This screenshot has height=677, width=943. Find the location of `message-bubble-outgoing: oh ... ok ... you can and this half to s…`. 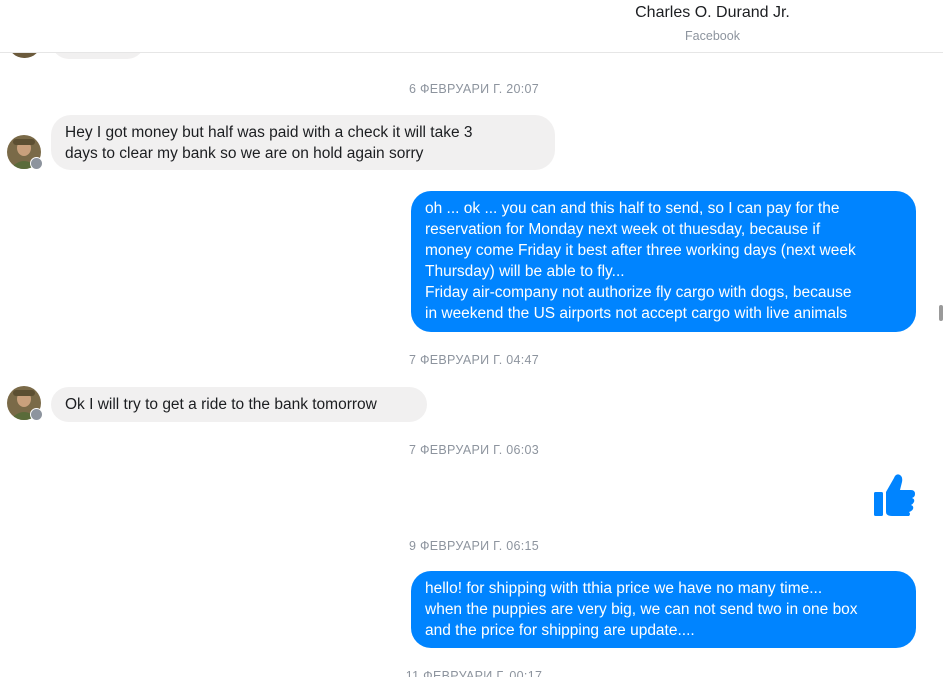

message-bubble-outgoing: oh ... ok ... you can and this half to s… is located at coordinates (663, 261).